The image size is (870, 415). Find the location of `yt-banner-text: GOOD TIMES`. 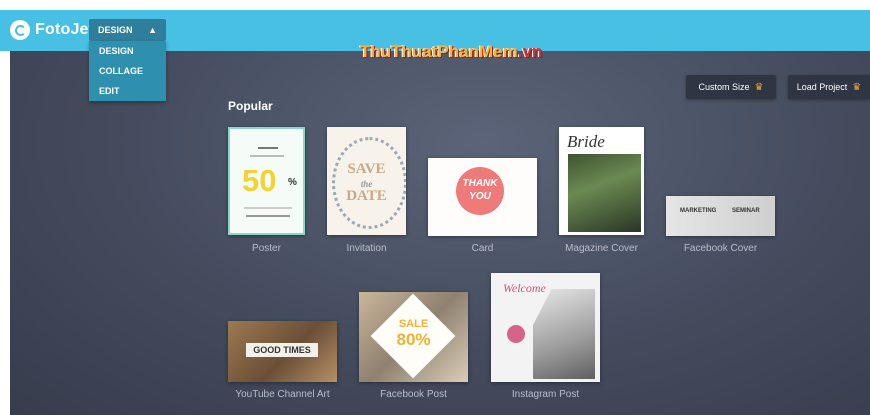

yt-banner-text: GOOD TIMES is located at coordinates (282, 350).